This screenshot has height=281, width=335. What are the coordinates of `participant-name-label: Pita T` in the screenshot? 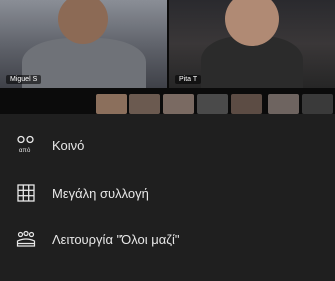 It's located at (188, 79).